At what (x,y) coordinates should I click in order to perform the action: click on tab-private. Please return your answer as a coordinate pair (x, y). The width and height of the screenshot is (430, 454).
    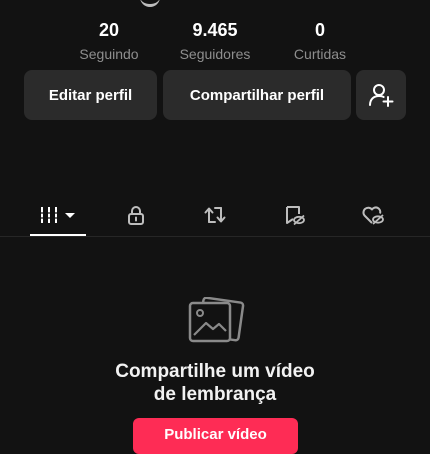
    Looking at the image, I should click on (136, 215).